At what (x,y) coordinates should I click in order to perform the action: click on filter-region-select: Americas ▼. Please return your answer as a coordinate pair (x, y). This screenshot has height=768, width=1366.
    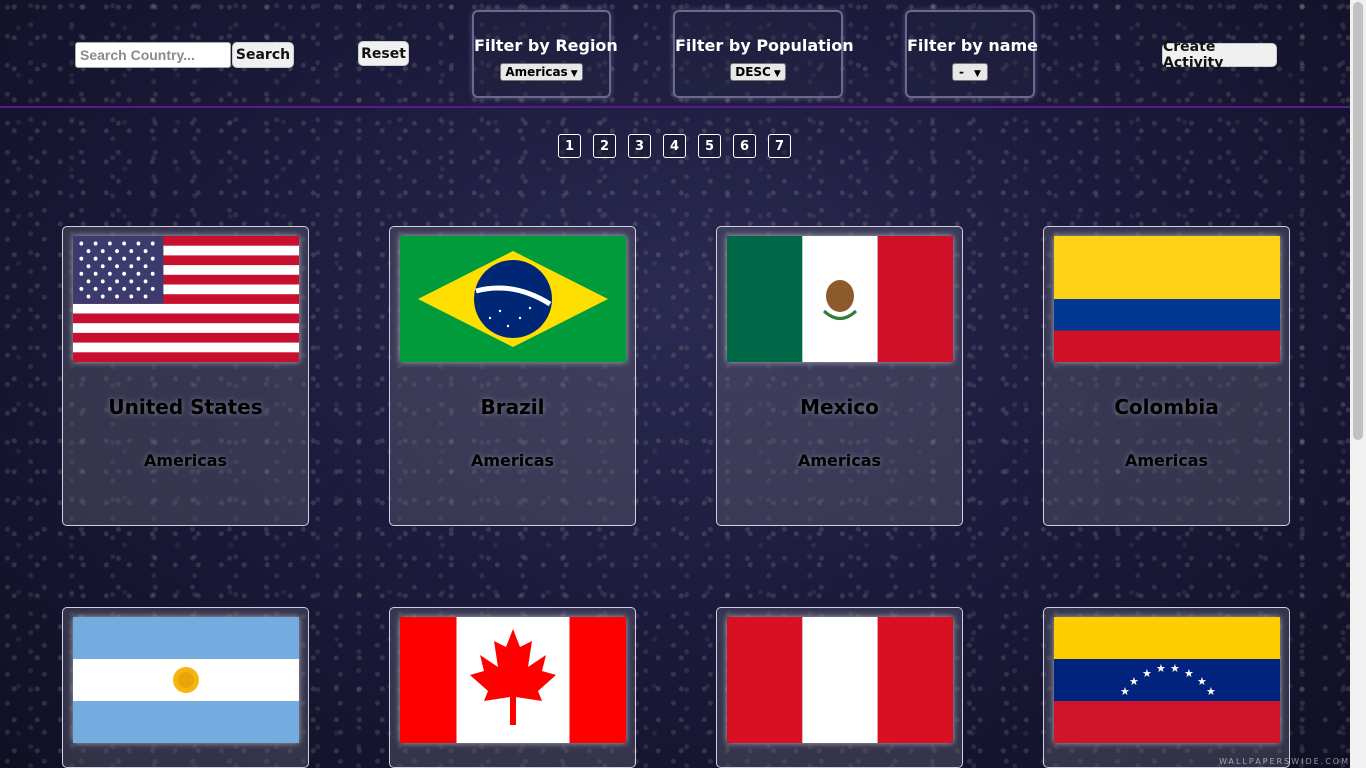
    Looking at the image, I should click on (541, 72).